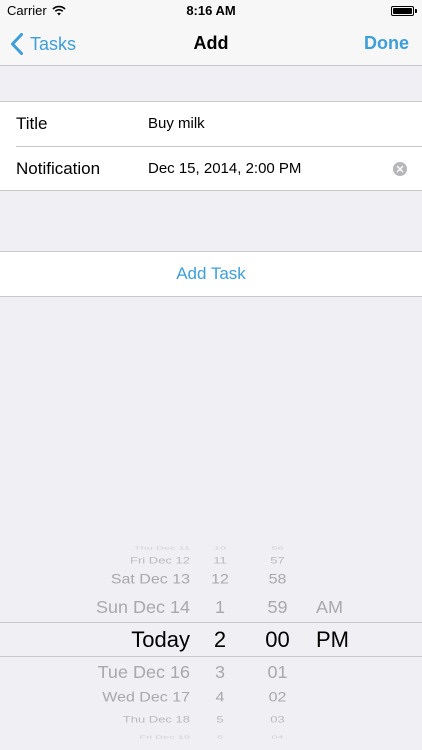 The width and height of the screenshot is (422, 750). What do you see at coordinates (277, 697) in the screenshot?
I see `picker-item: 02` at bounding box center [277, 697].